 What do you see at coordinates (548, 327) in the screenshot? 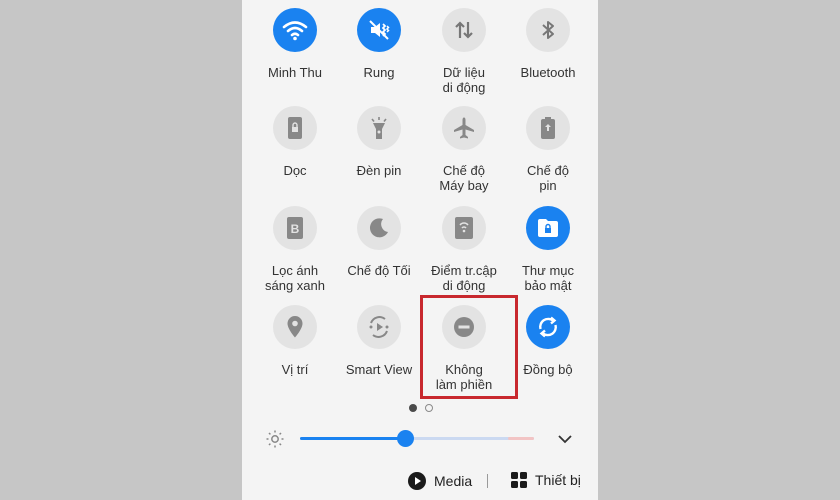
I see `sync-icon` at bounding box center [548, 327].